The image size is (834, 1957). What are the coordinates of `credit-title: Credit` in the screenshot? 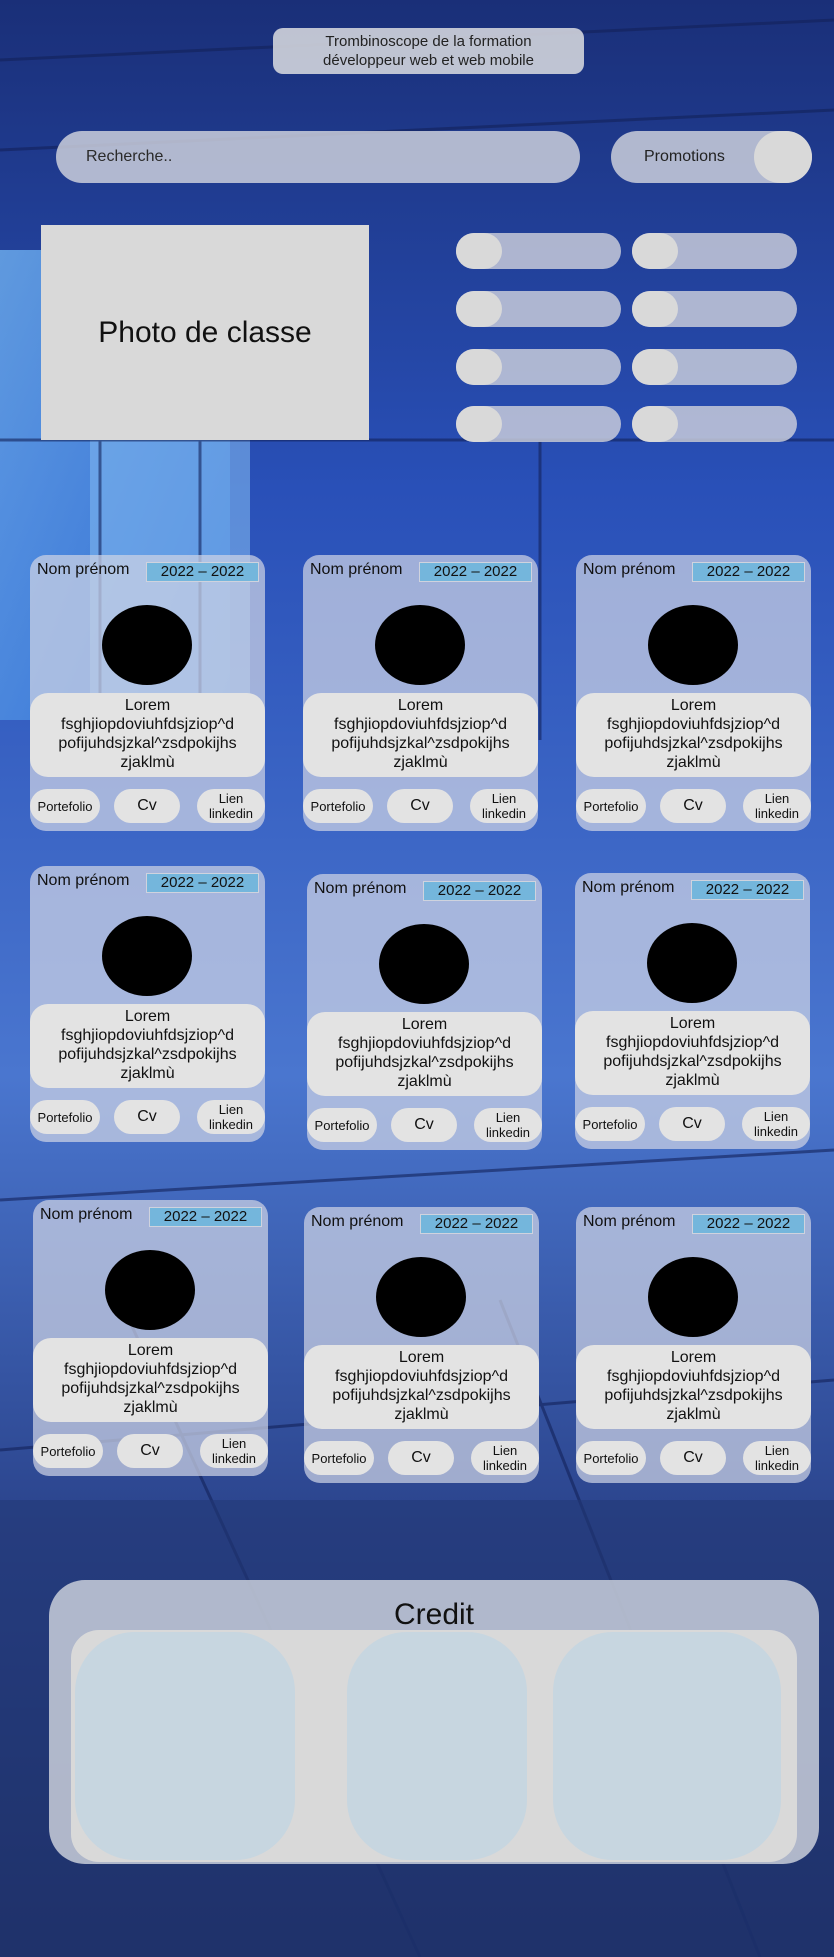 It's located at (434, 1614).